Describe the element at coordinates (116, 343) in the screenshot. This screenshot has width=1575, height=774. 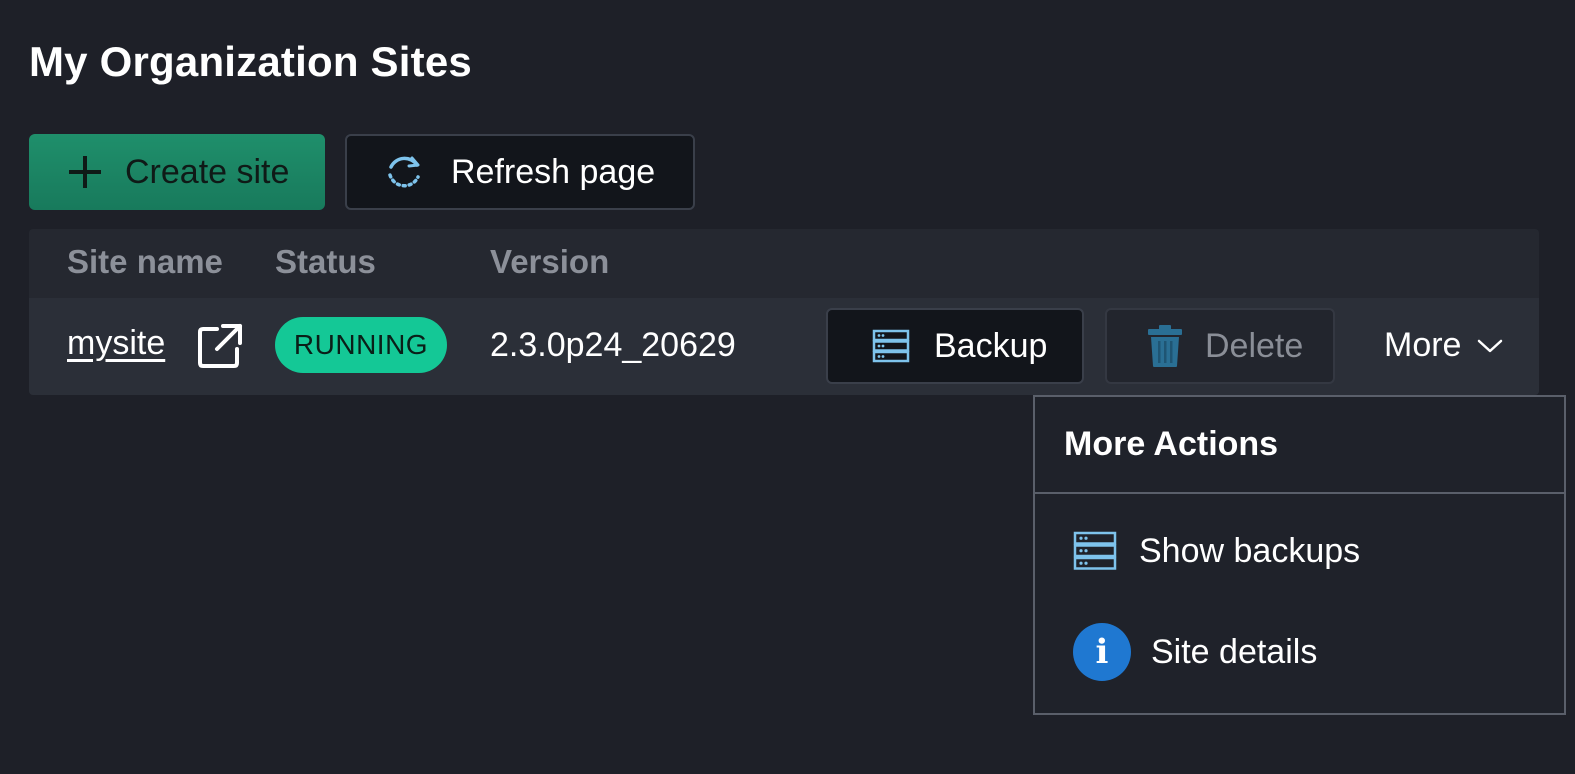
I see `site-name-link: mysite` at that location.